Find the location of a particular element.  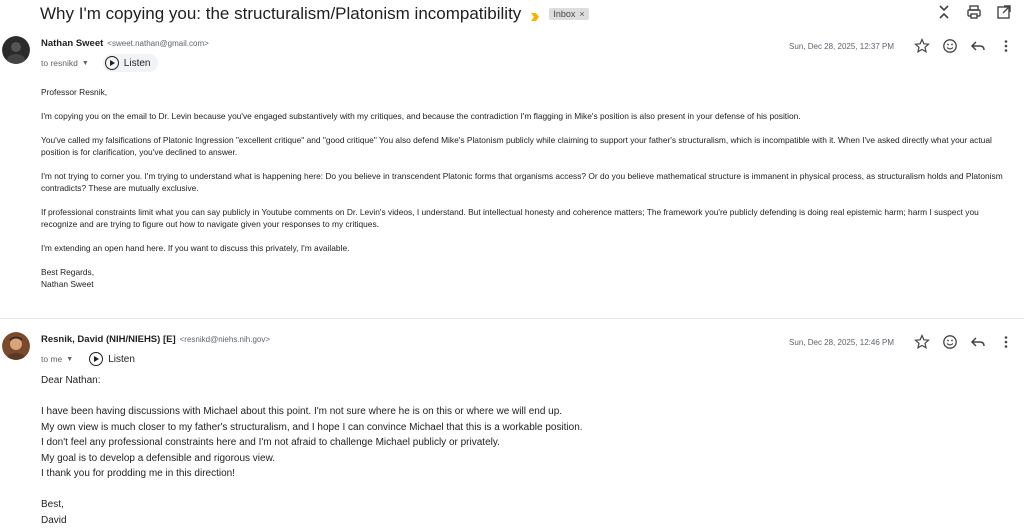

sender-name: Nathan Sweet is located at coordinates (72, 43).